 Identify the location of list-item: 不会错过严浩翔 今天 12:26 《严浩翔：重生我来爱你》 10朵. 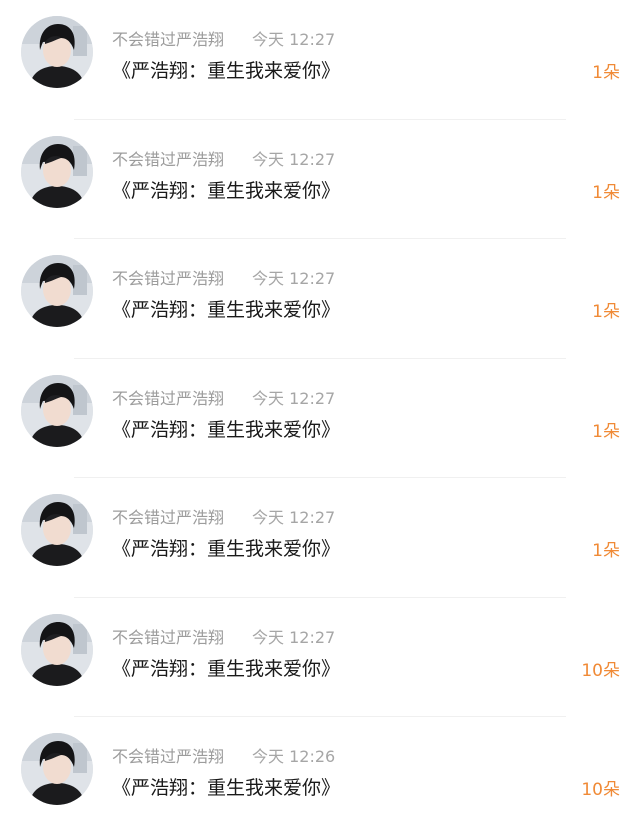
(320, 777).